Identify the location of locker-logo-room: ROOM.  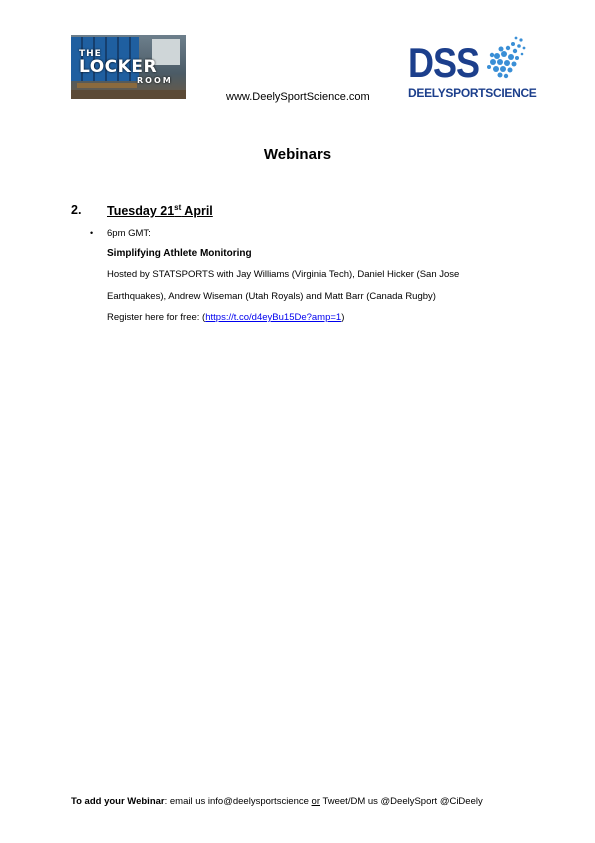
(155, 80).